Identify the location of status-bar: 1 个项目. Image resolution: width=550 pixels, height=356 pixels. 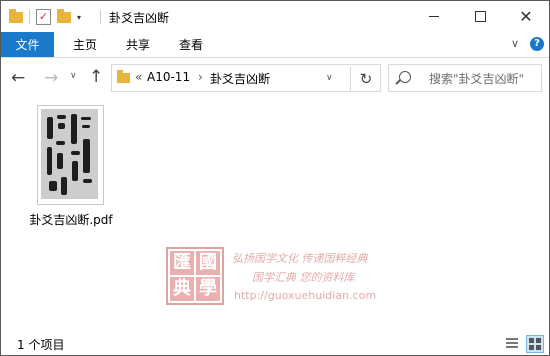
(275, 343).